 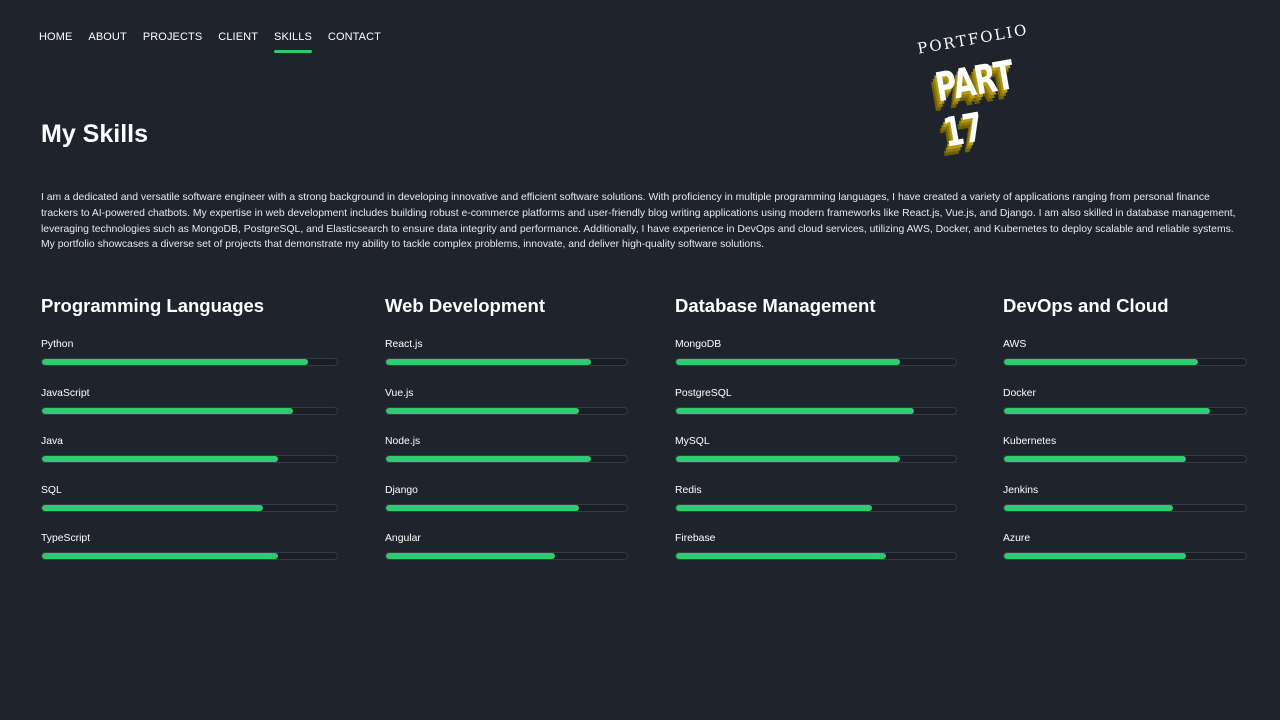 What do you see at coordinates (506, 404) in the screenshot?
I see `skill-item: Vue.js` at bounding box center [506, 404].